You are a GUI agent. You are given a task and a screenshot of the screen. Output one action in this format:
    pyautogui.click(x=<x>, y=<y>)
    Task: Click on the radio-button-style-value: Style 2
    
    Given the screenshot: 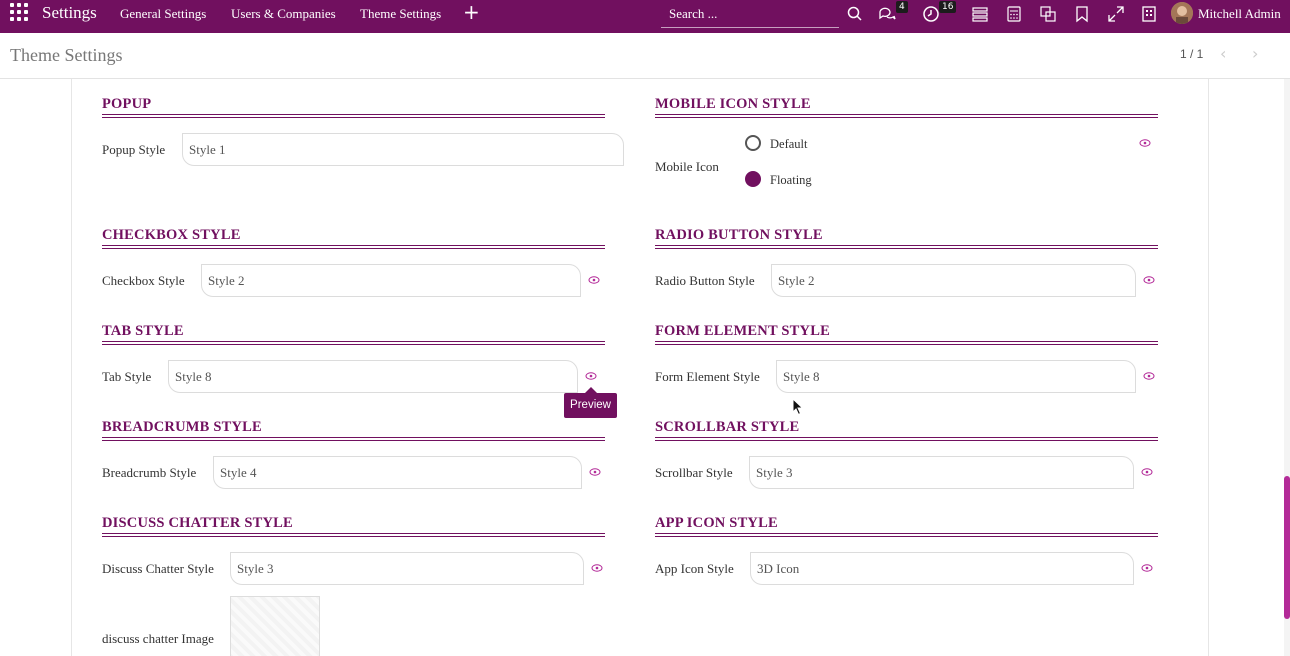 What is the action you would take?
    pyautogui.click(x=796, y=280)
    